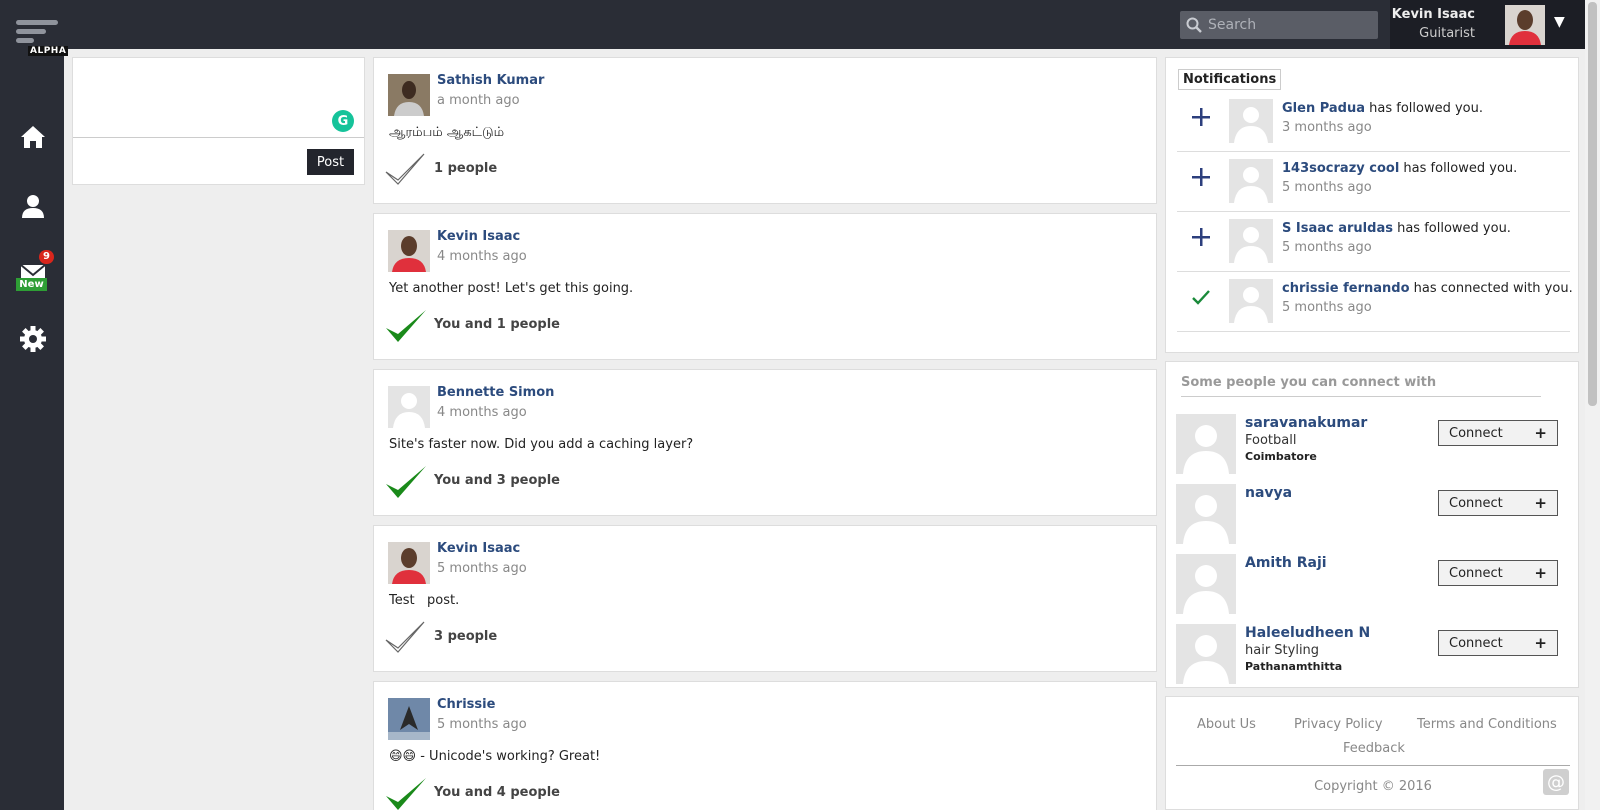  I want to click on like-count: You and 4 people, so click(497, 792).